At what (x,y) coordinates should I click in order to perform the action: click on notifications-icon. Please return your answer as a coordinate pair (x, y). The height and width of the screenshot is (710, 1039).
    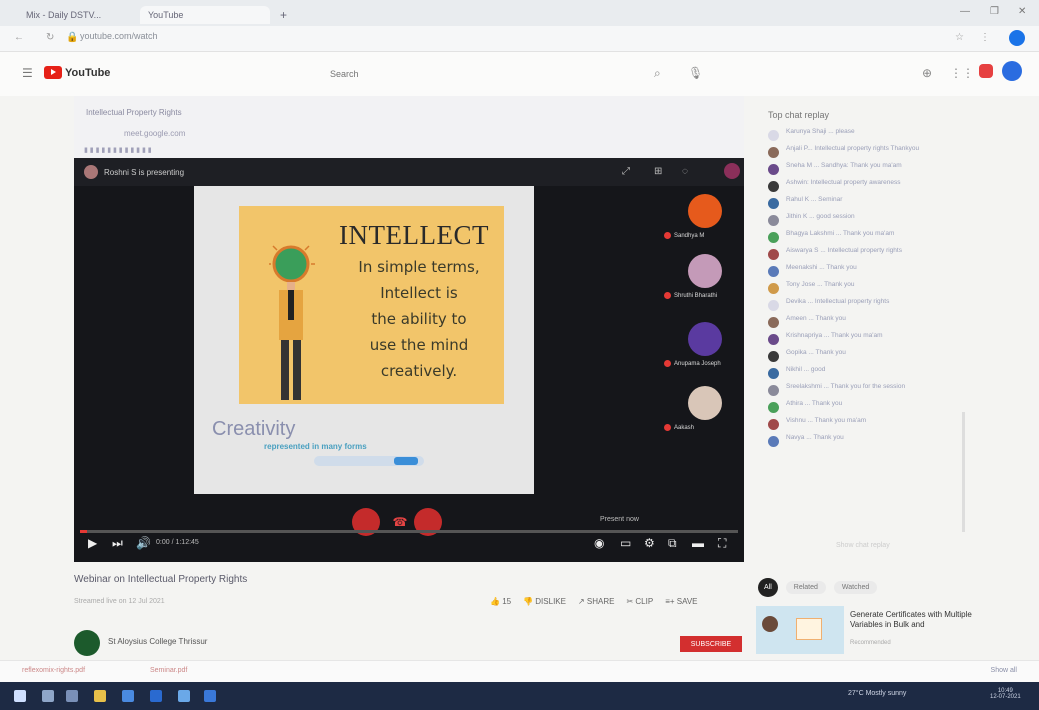
    Looking at the image, I should click on (986, 71).